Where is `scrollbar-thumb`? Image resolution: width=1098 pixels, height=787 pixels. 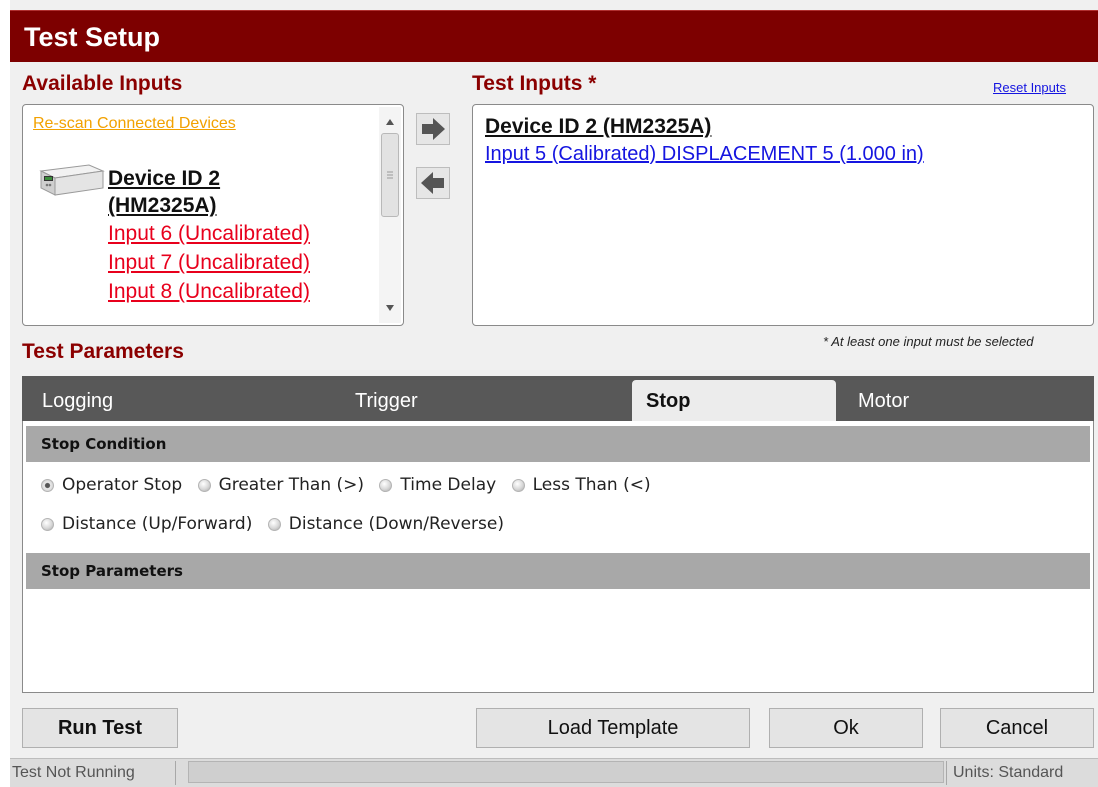 scrollbar-thumb is located at coordinates (390, 175).